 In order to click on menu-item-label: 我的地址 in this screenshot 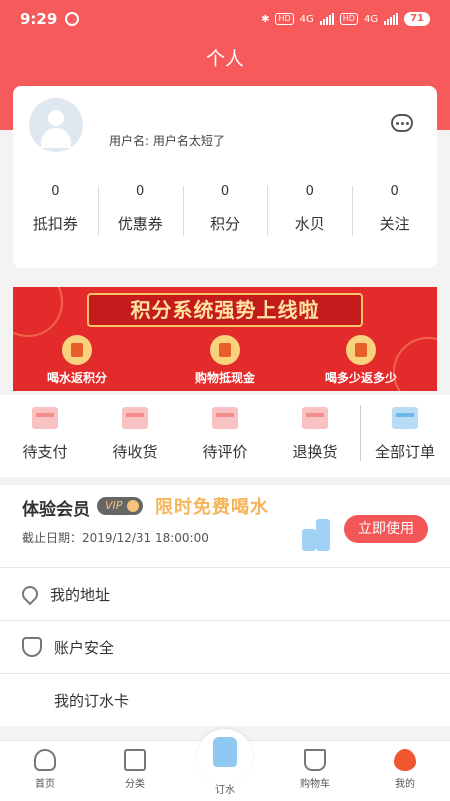, I will do `click(80, 594)`.